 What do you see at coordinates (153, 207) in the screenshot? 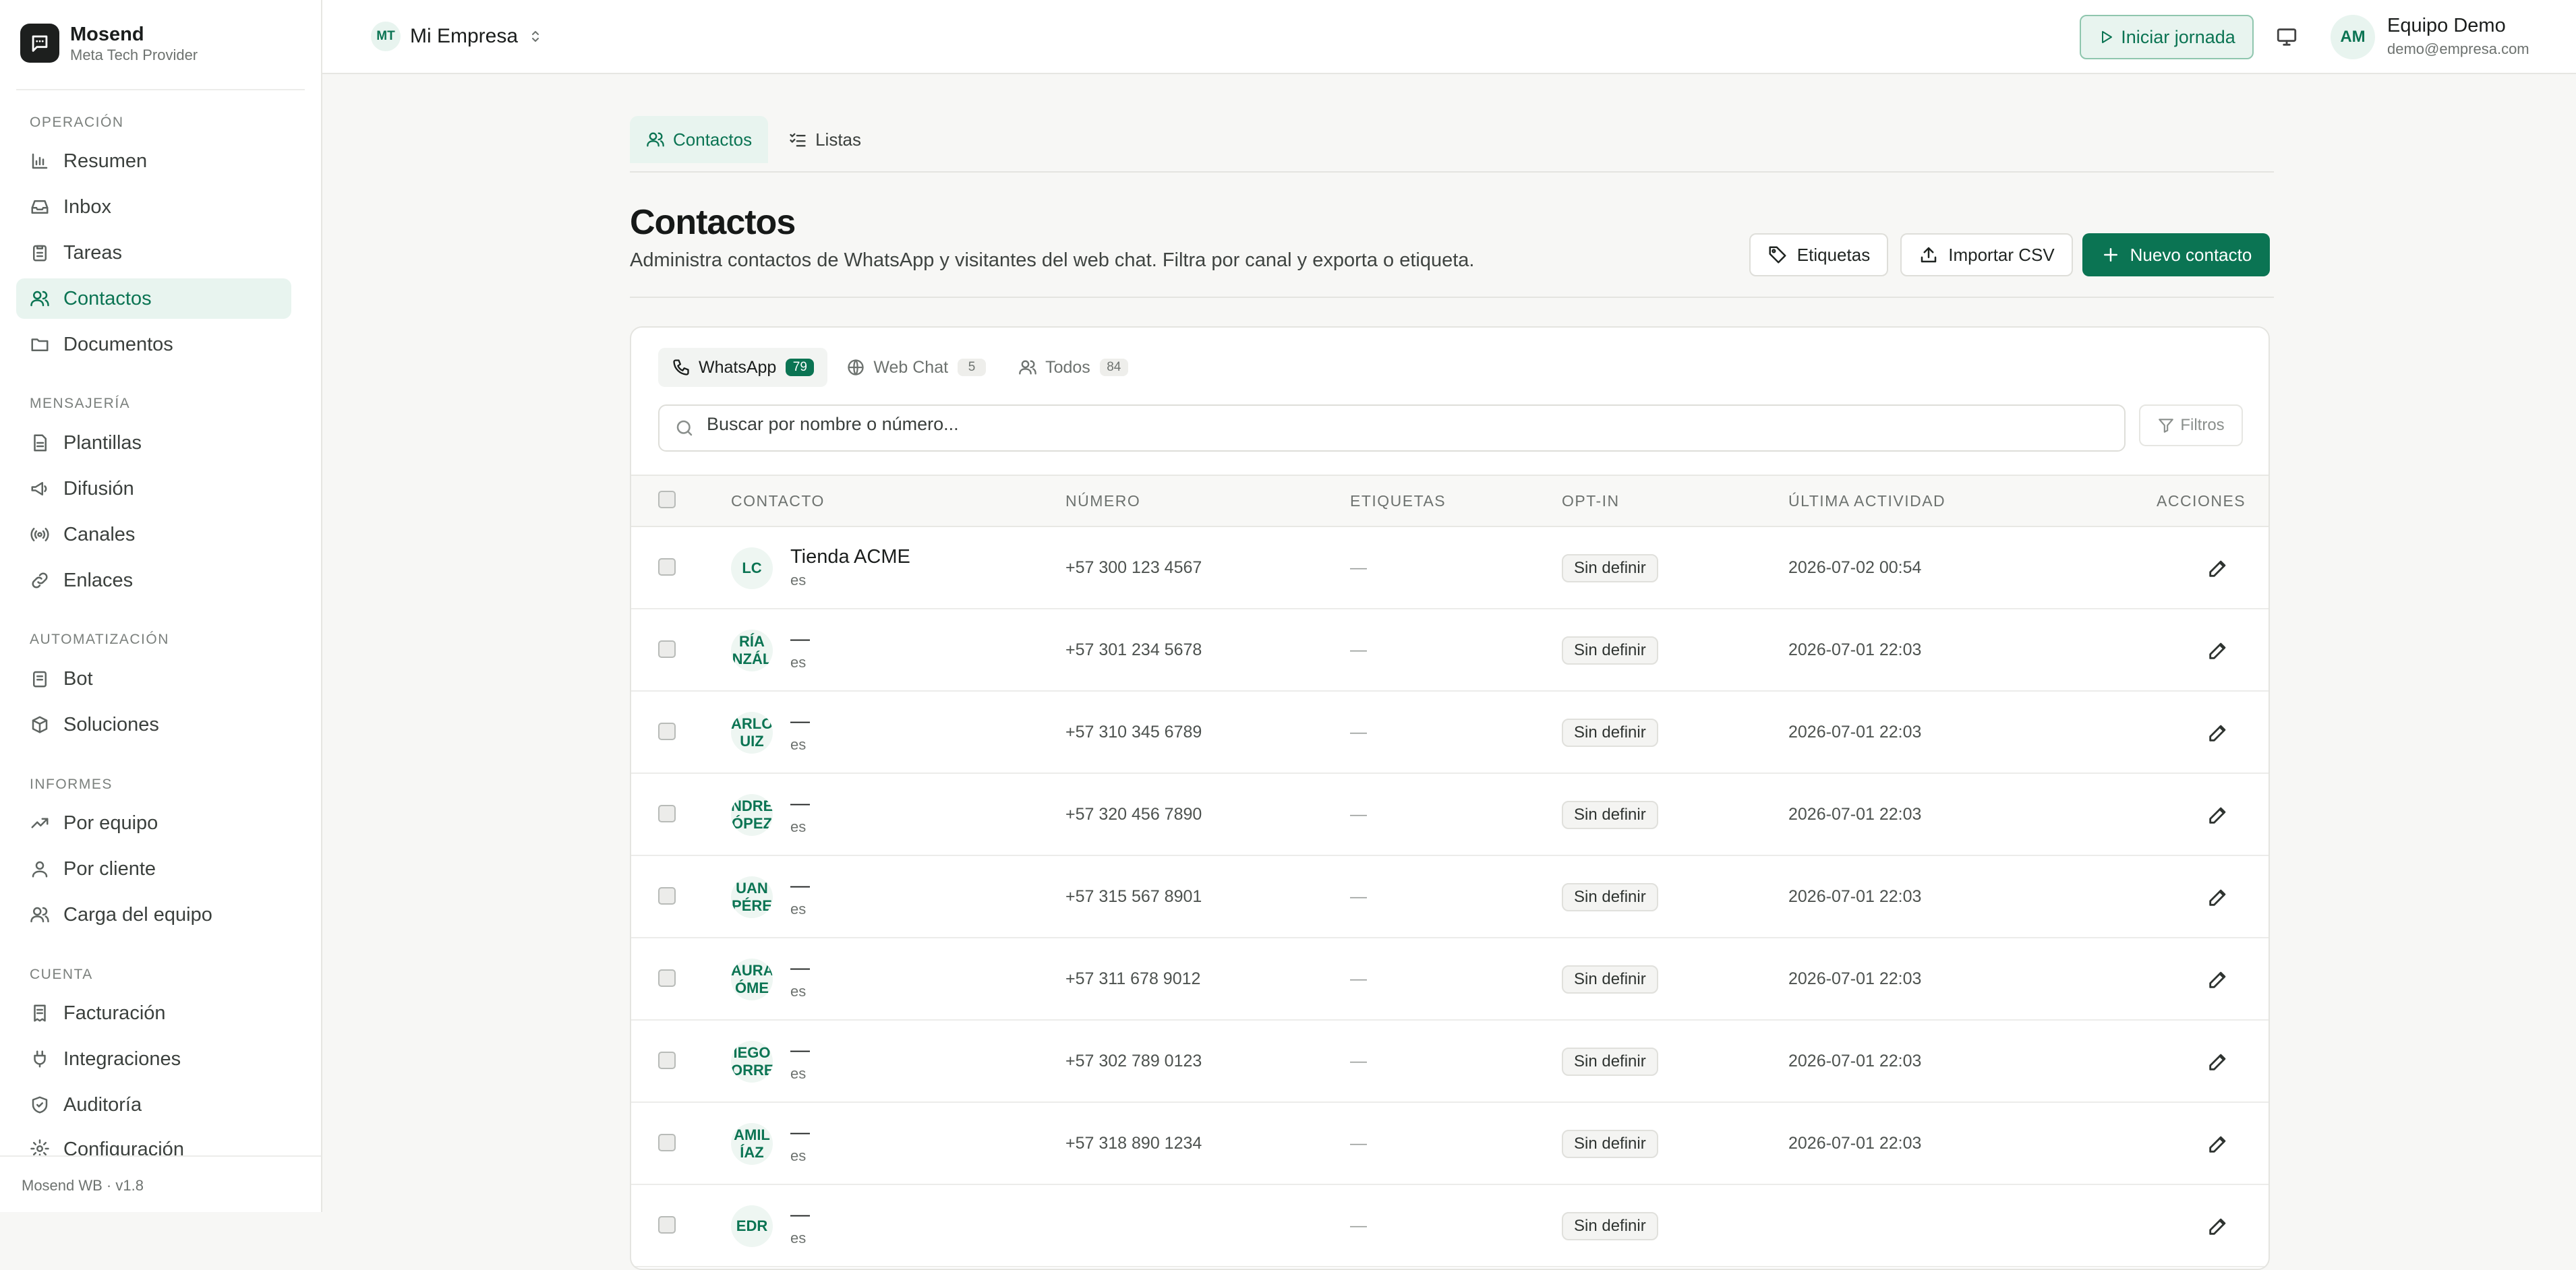
I see `sidebar-item-inbox: Inbox` at bounding box center [153, 207].